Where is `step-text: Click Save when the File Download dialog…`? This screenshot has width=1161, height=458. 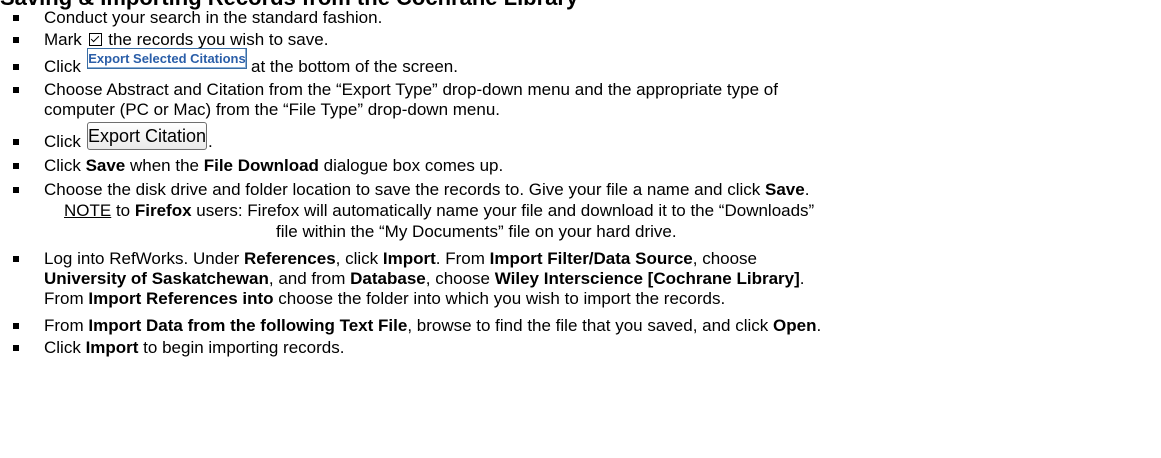 step-text: Click Save when the File Download dialog… is located at coordinates (274, 165).